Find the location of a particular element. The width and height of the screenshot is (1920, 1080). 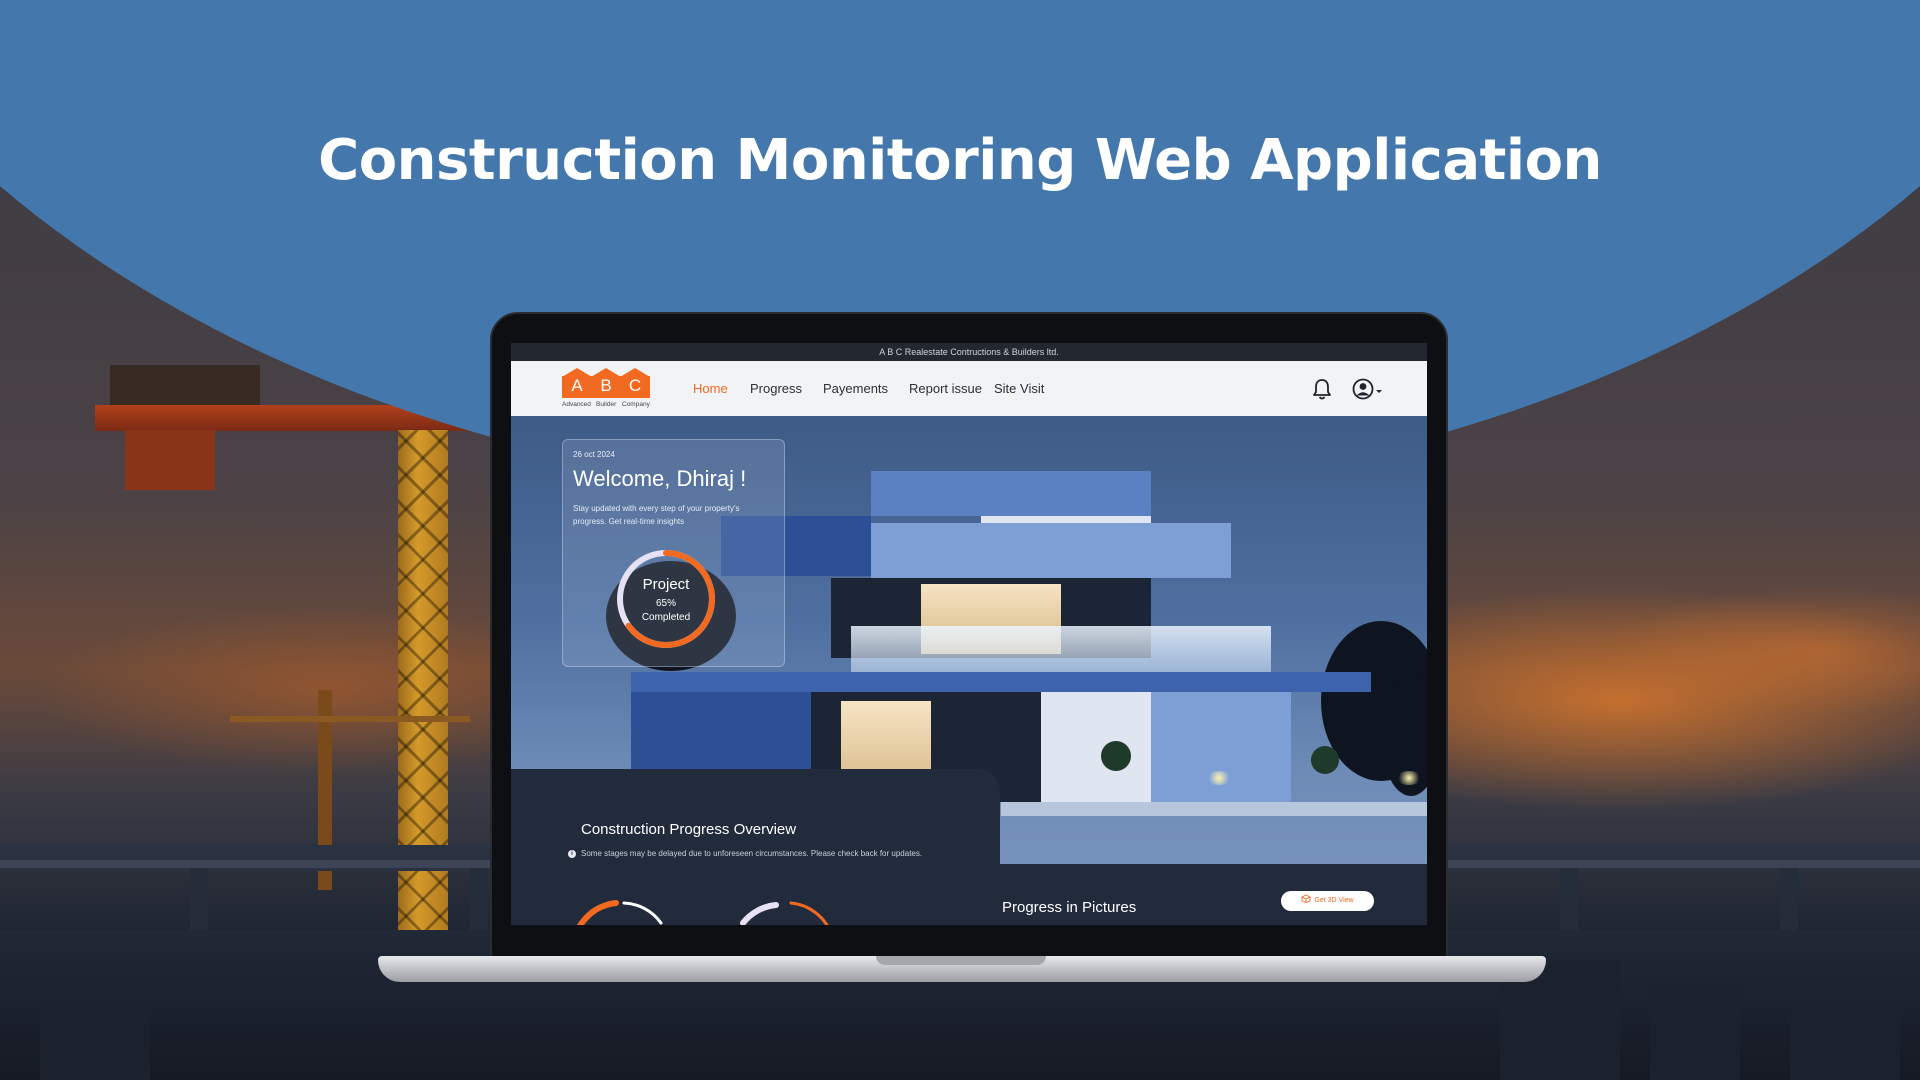

ring-project-label: Project is located at coordinates (666, 584).